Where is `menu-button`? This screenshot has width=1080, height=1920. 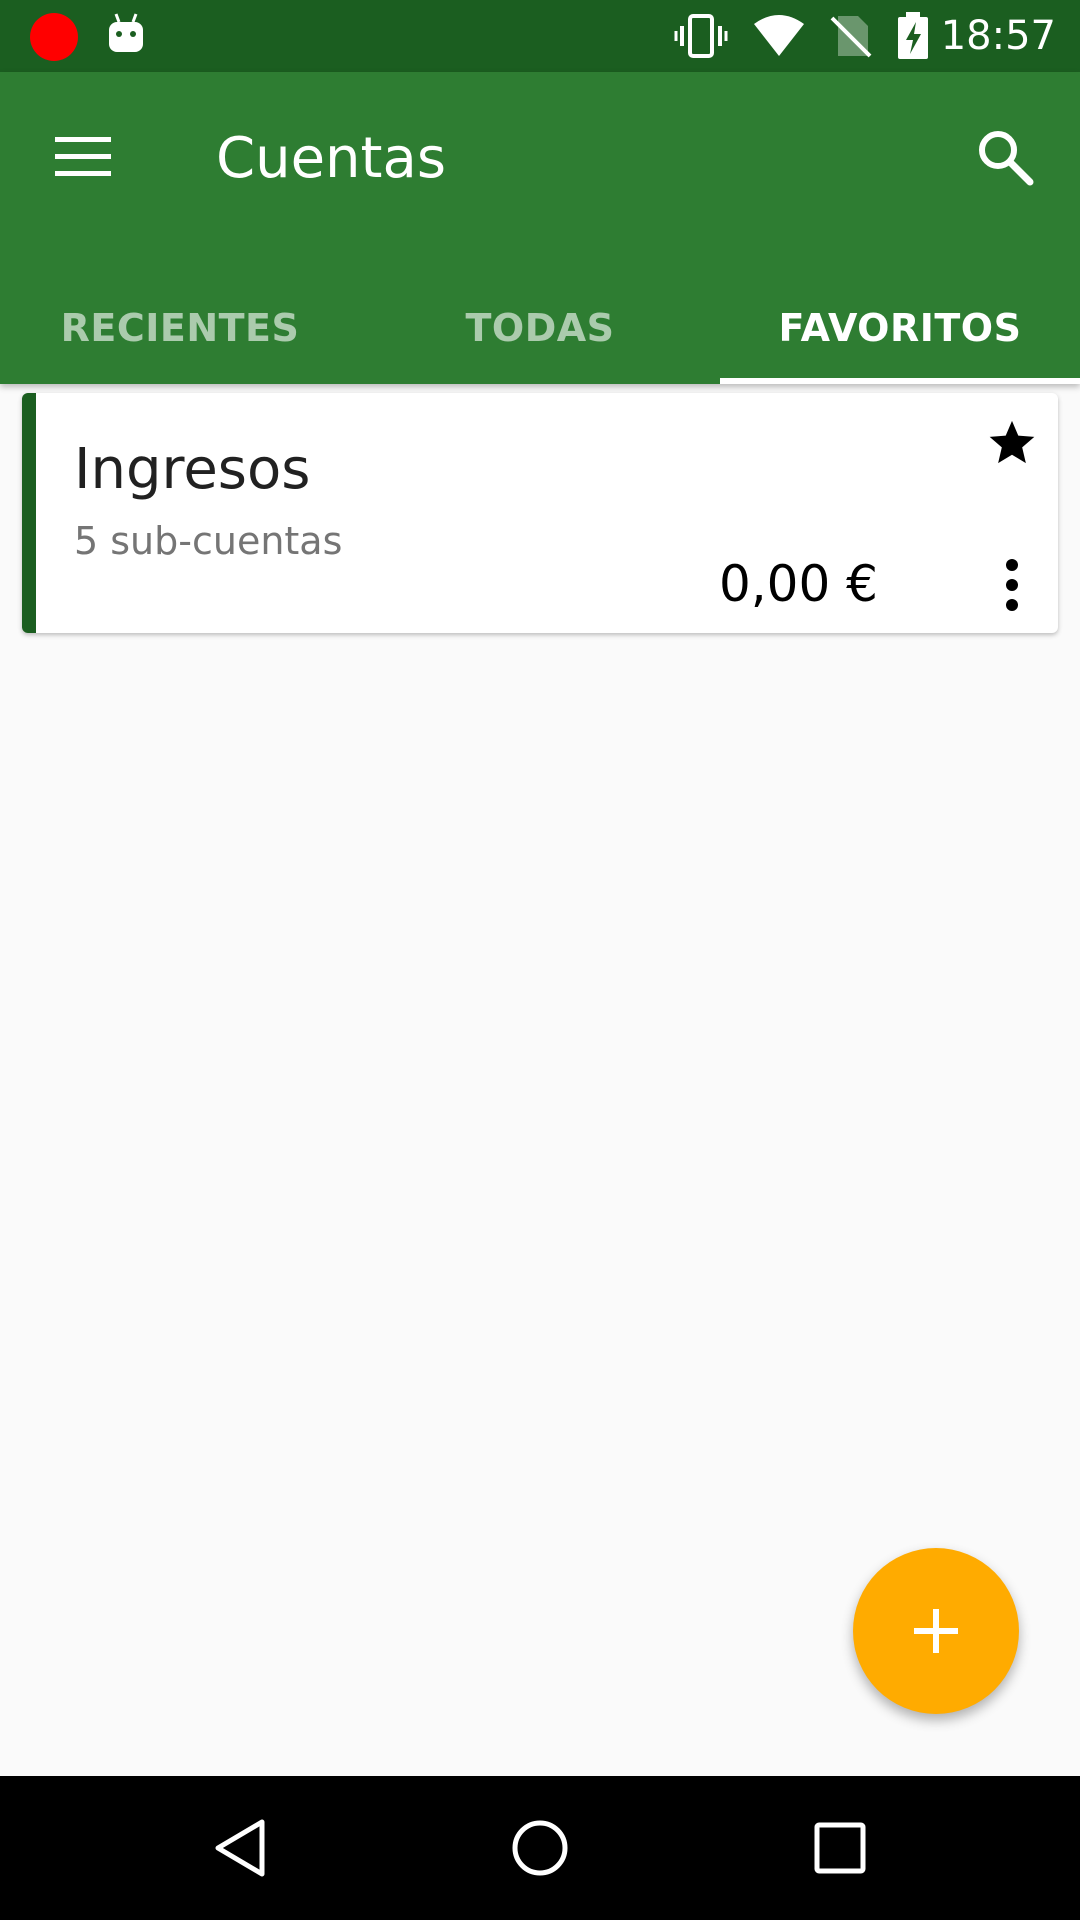
menu-button is located at coordinates (83, 157).